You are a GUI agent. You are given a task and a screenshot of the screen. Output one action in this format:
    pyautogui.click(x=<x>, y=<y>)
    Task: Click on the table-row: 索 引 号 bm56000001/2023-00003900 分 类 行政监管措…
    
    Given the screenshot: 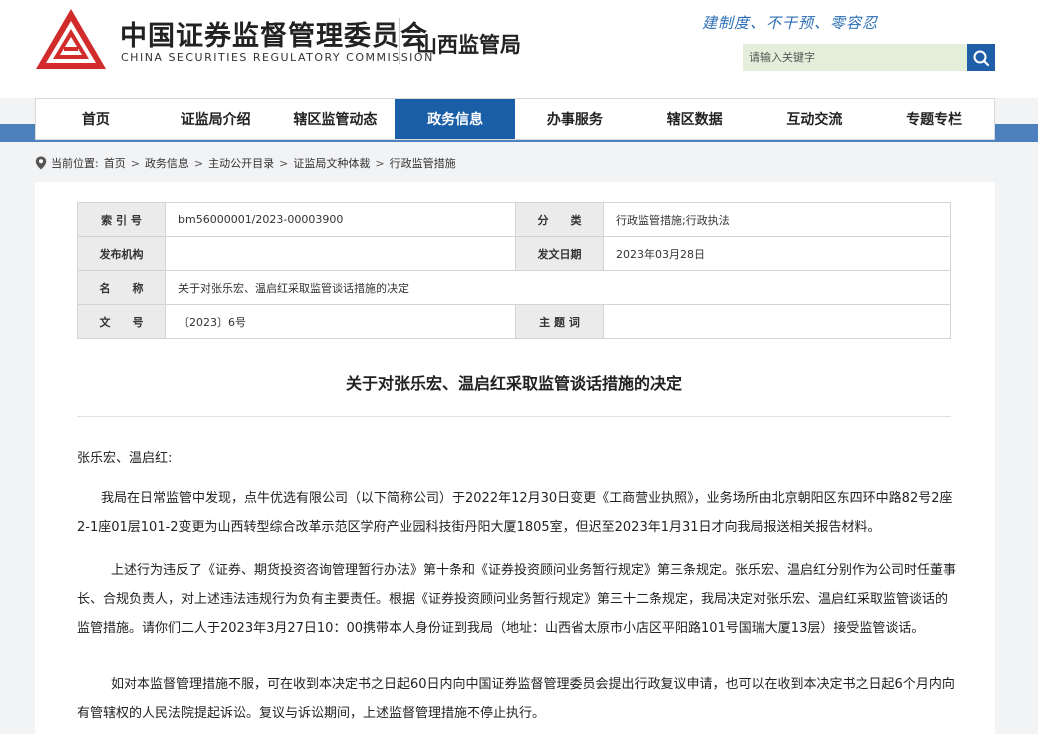 What is the action you would take?
    pyautogui.click(x=514, y=219)
    